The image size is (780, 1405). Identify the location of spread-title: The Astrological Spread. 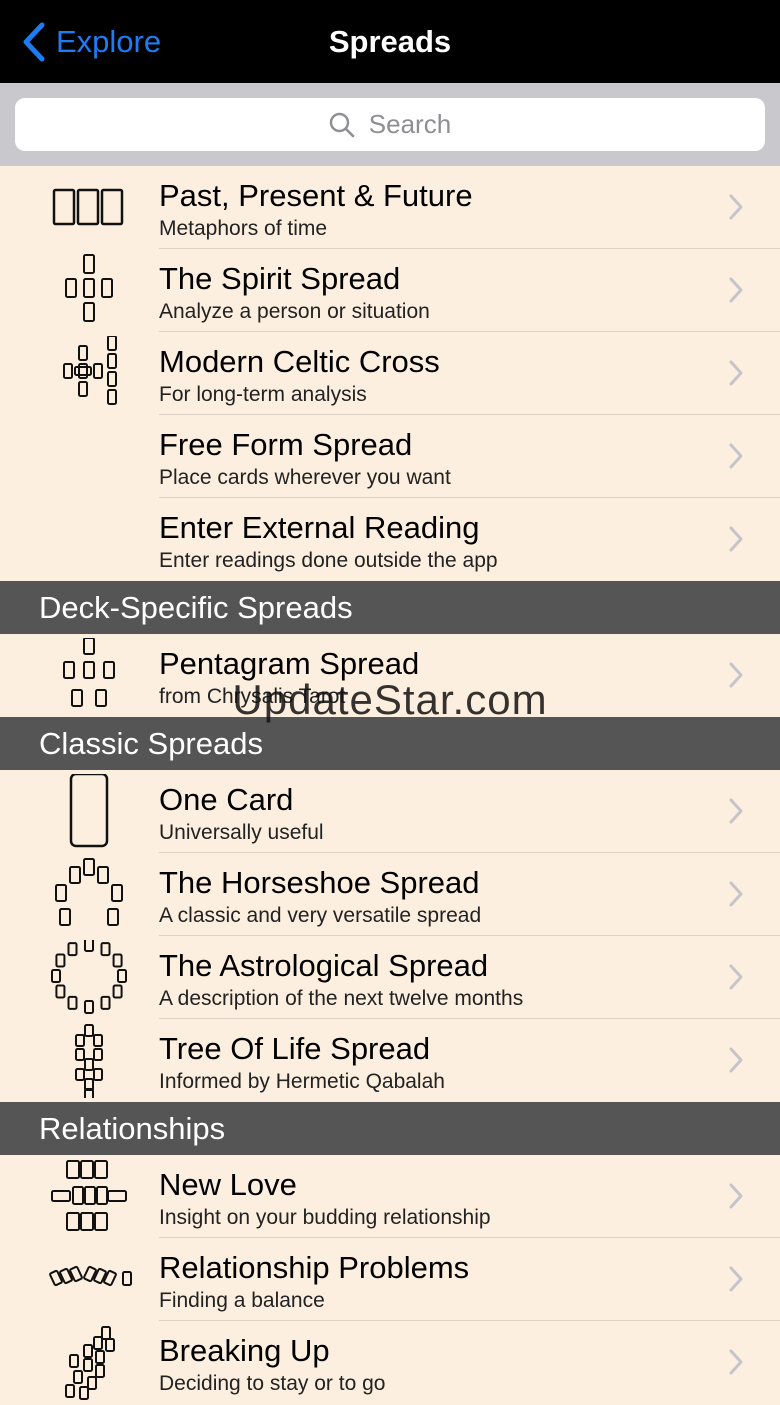
(324, 965).